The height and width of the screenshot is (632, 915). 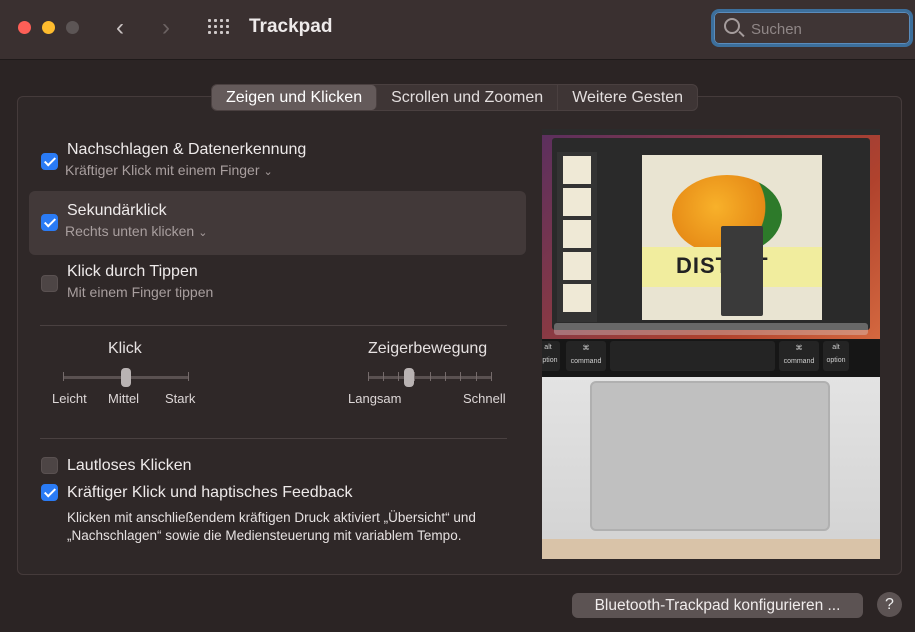 What do you see at coordinates (428, 348) in the screenshot?
I see `pointer-slider-title: Zeigerbewegung` at bounding box center [428, 348].